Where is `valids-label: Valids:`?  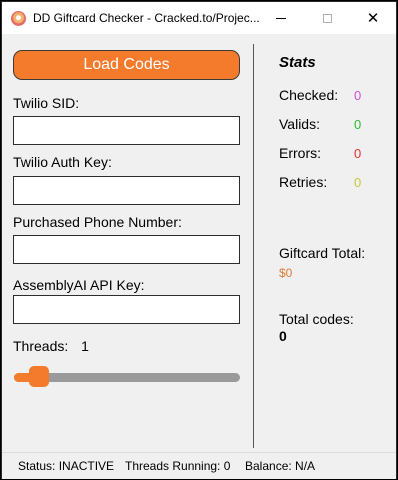
valids-label: Valids: is located at coordinates (299, 124).